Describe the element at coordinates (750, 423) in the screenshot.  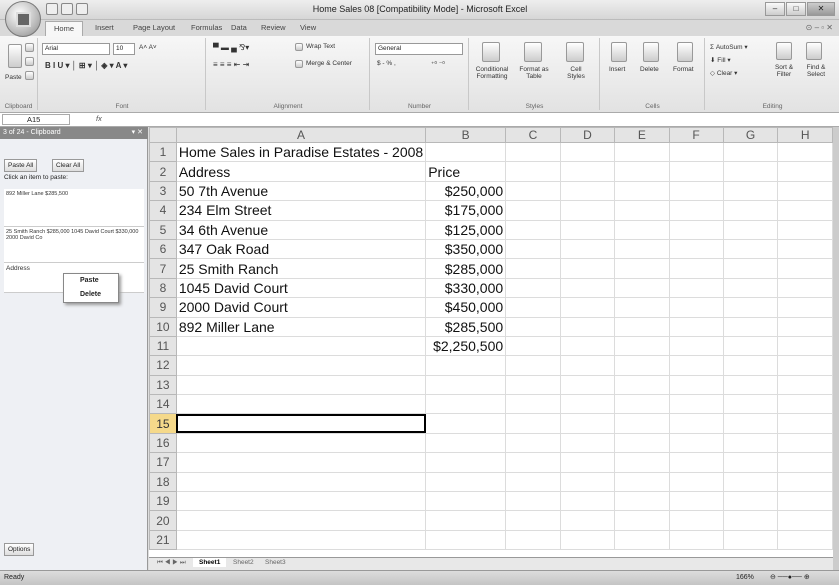
I see `cell-g15` at that location.